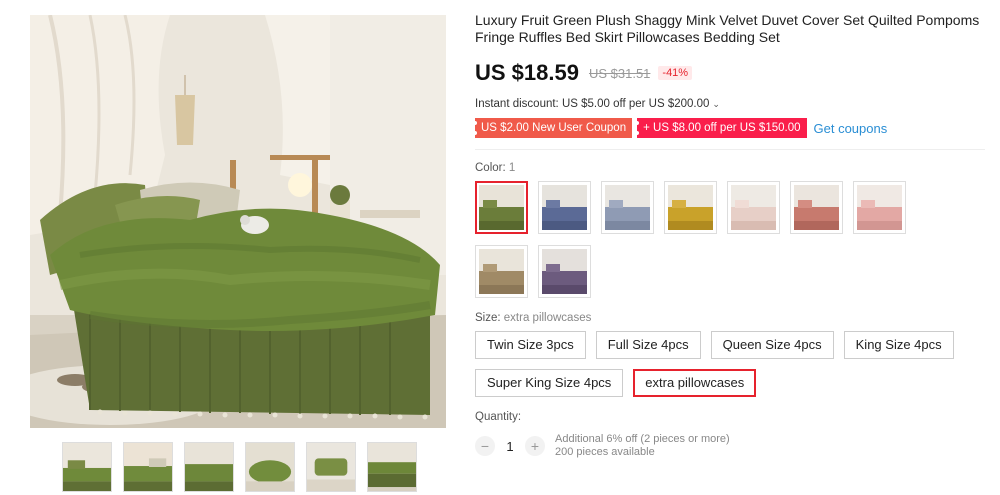  Describe the element at coordinates (851, 128) in the screenshot. I see `get-coupons-link: Get coupons` at that location.